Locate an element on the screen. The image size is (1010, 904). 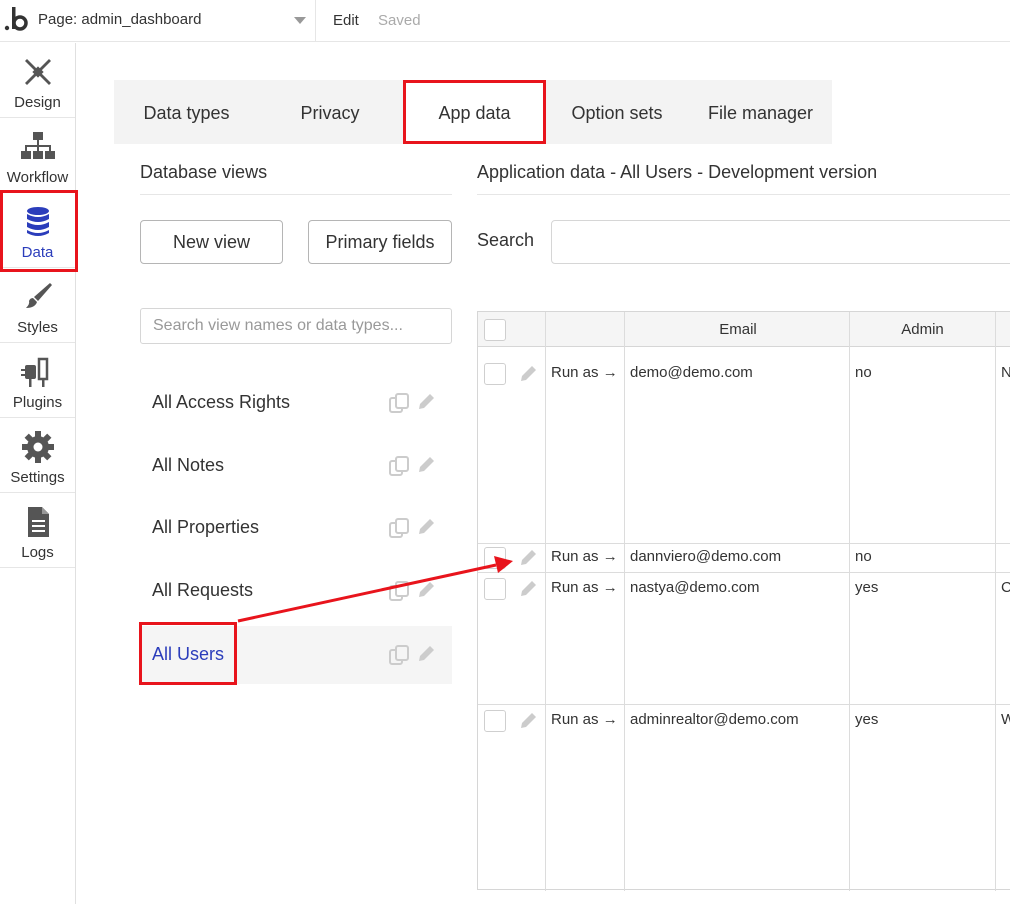
nav-label: Styles is located at coordinates (37, 327).